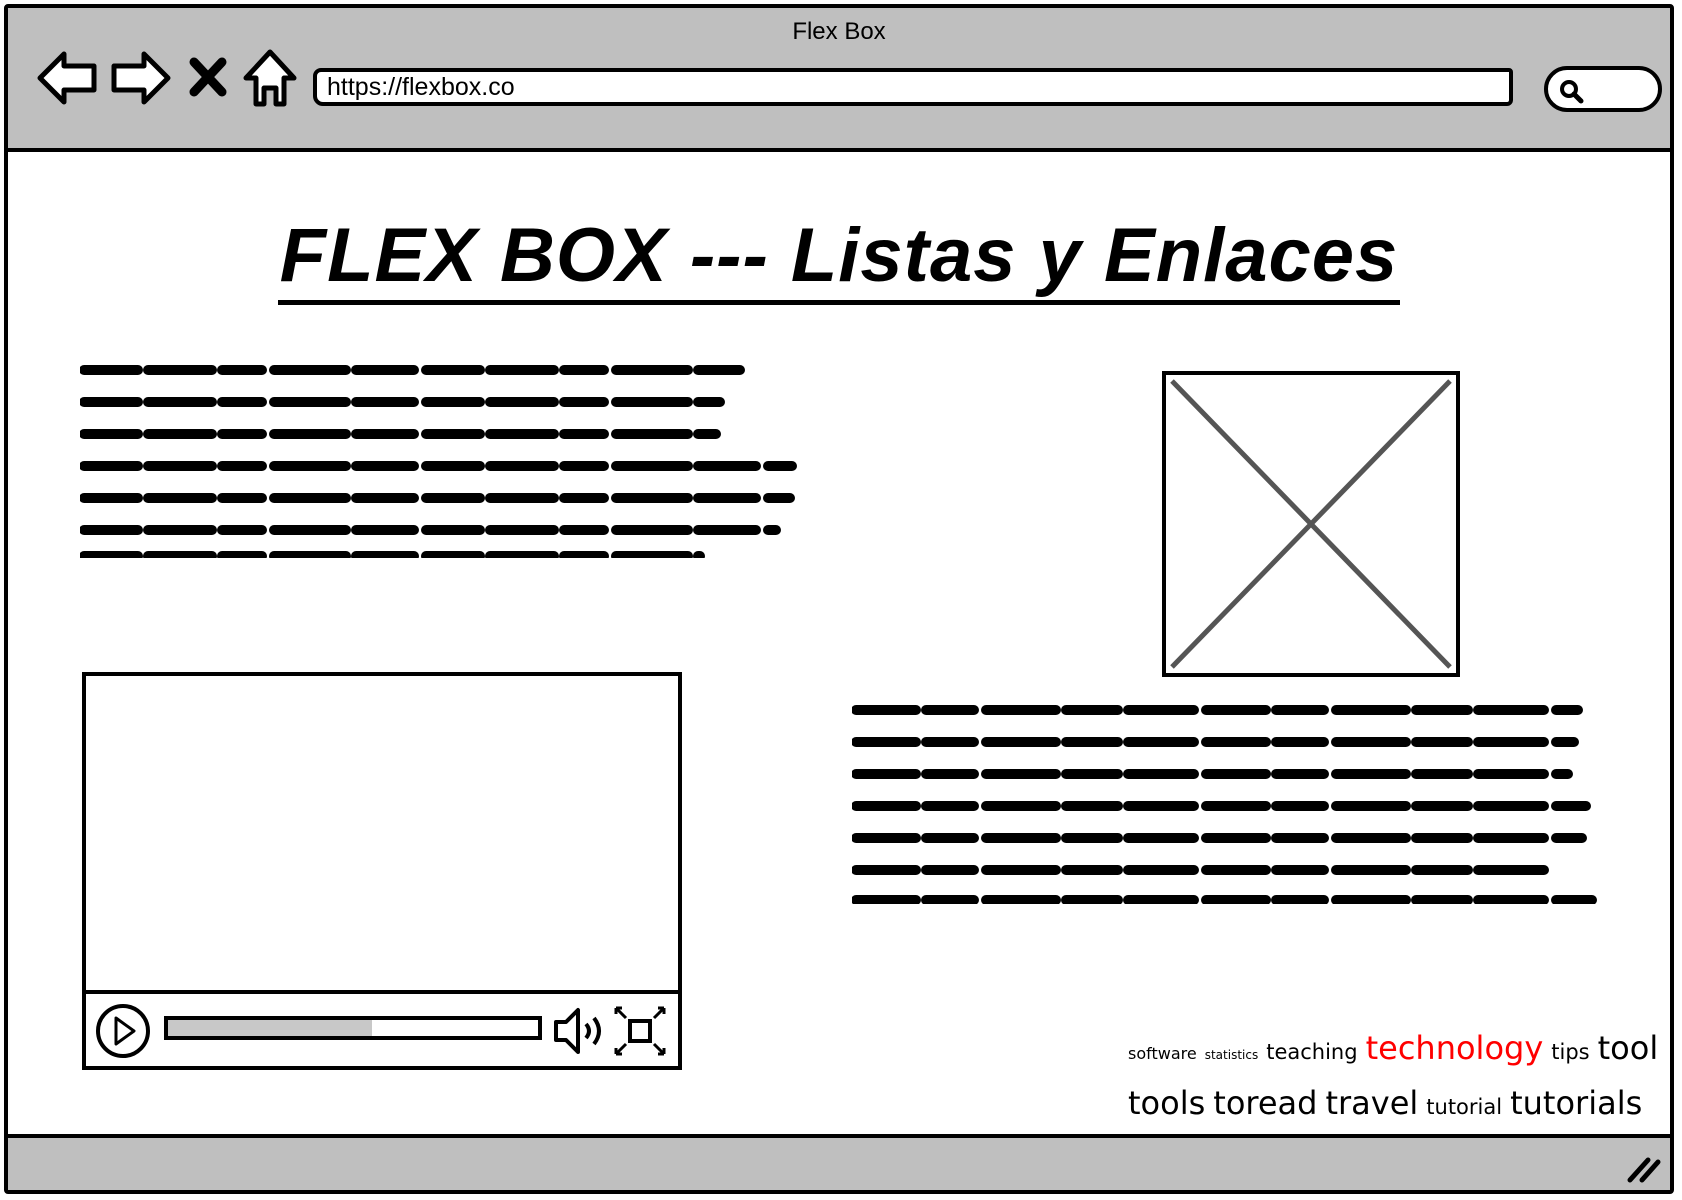 This screenshot has width=1682, height=1200. What do you see at coordinates (1628, 1048) in the screenshot?
I see `tag-link: tool` at bounding box center [1628, 1048].